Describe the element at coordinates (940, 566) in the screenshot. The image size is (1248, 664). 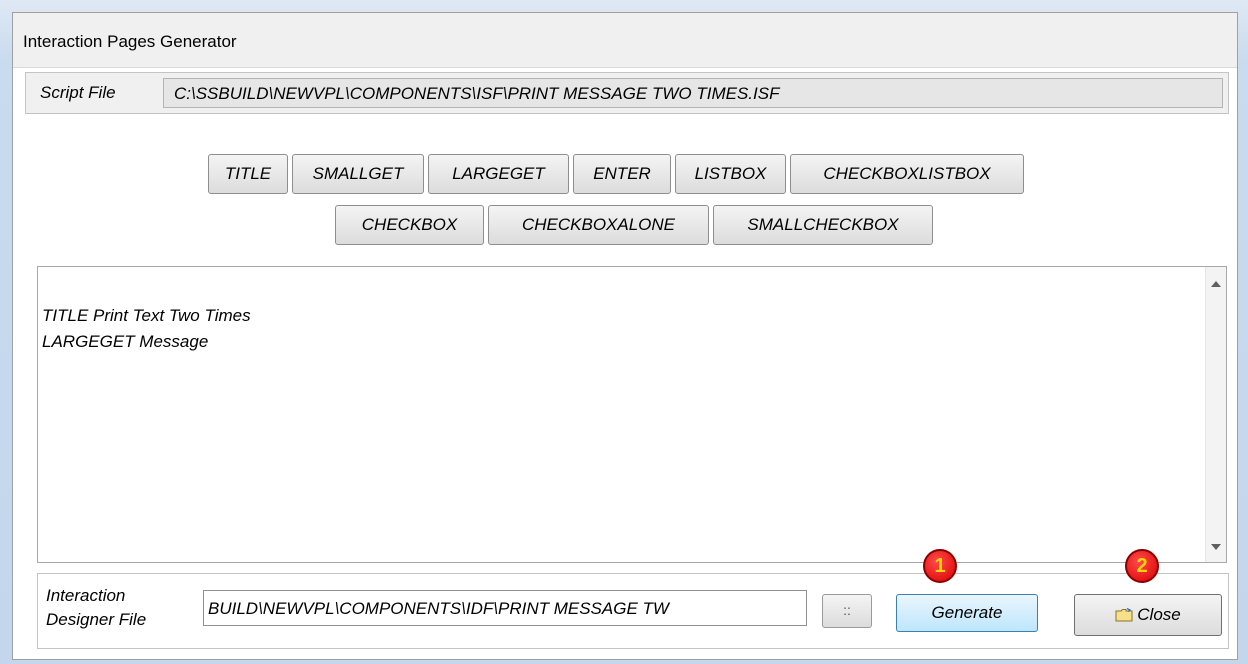
I see `annotation-badge-1: 1` at that location.